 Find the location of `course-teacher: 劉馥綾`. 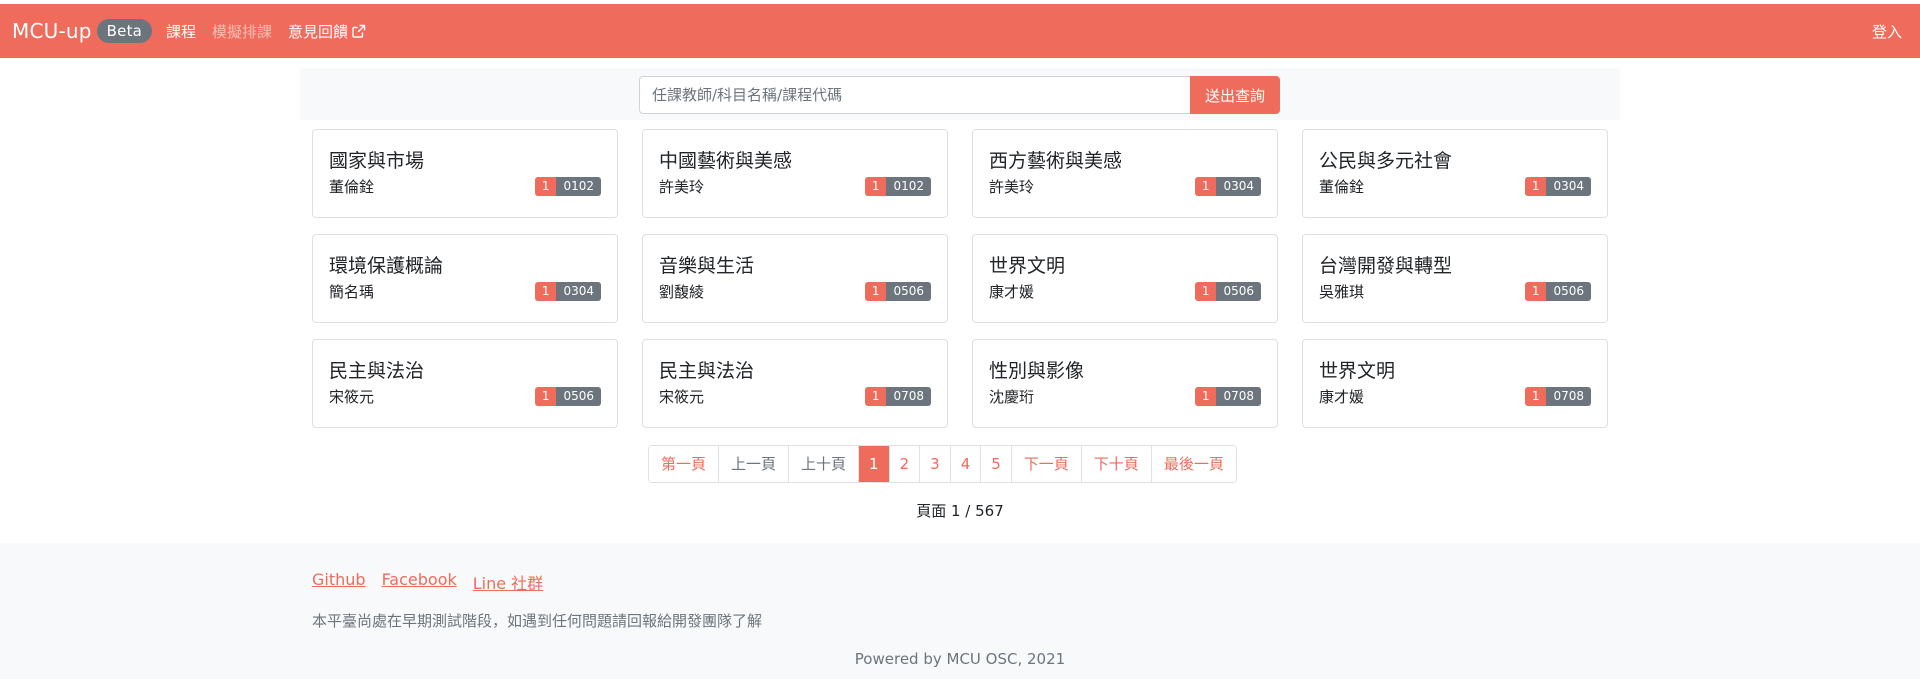

course-teacher: 劉馥綾 is located at coordinates (682, 292).